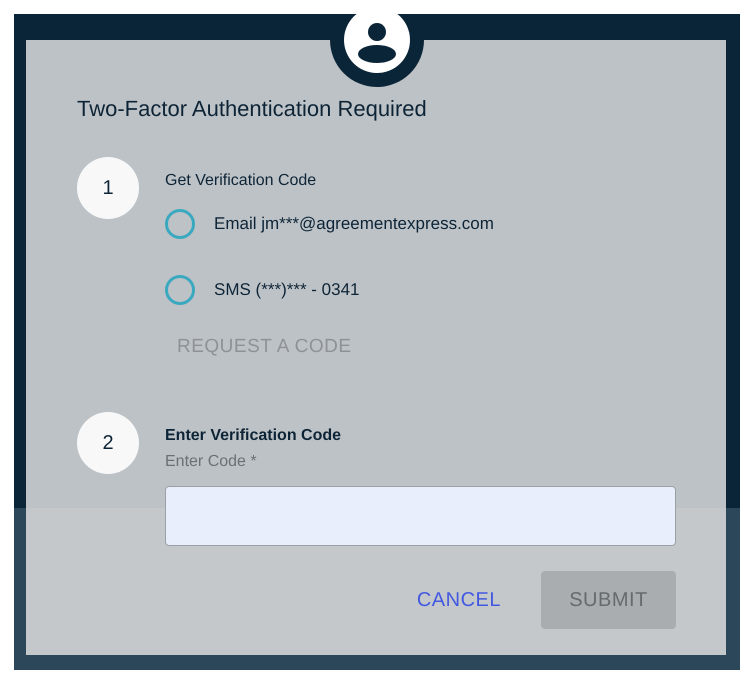  What do you see at coordinates (241, 181) in the screenshot?
I see `step-title: Get Verification Code` at bounding box center [241, 181].